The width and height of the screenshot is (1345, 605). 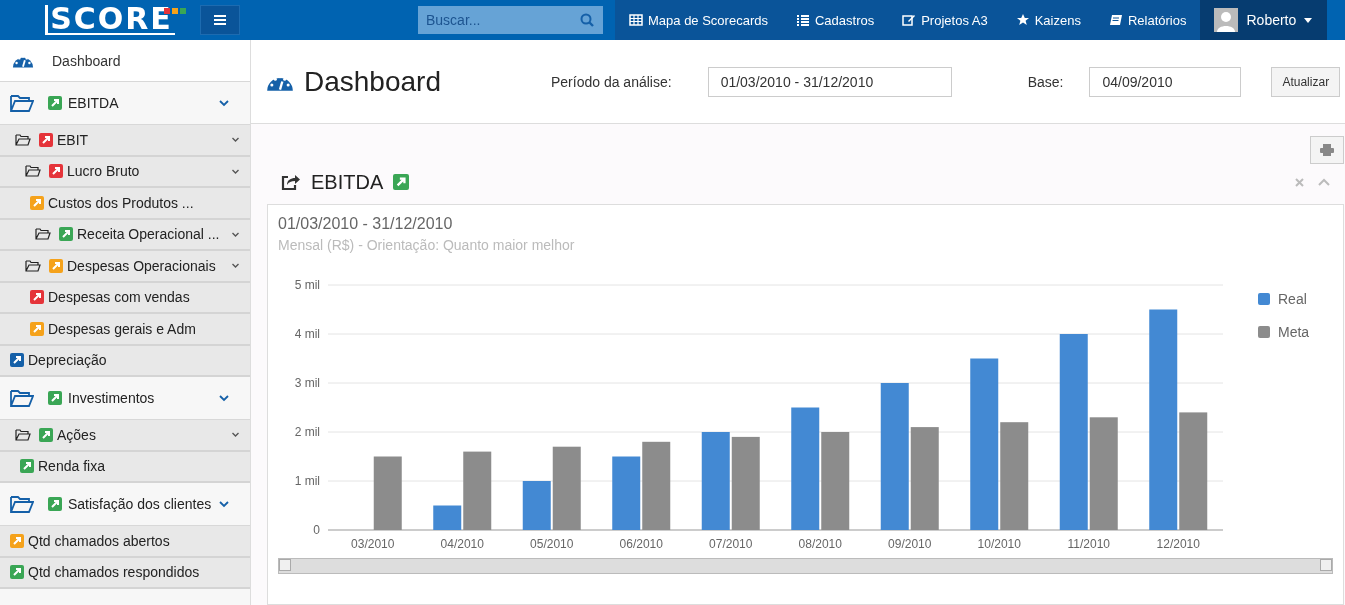 I want to click on legend-item: Meta, so click(x=1284, y=332).